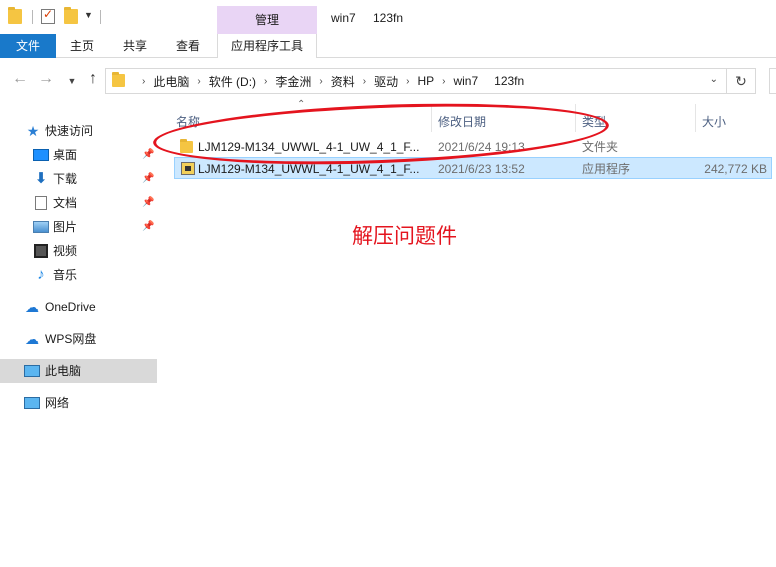 The image size is (776, 567). I want to click on sidebar-item-label: WPS网盘, so click(71, 339).